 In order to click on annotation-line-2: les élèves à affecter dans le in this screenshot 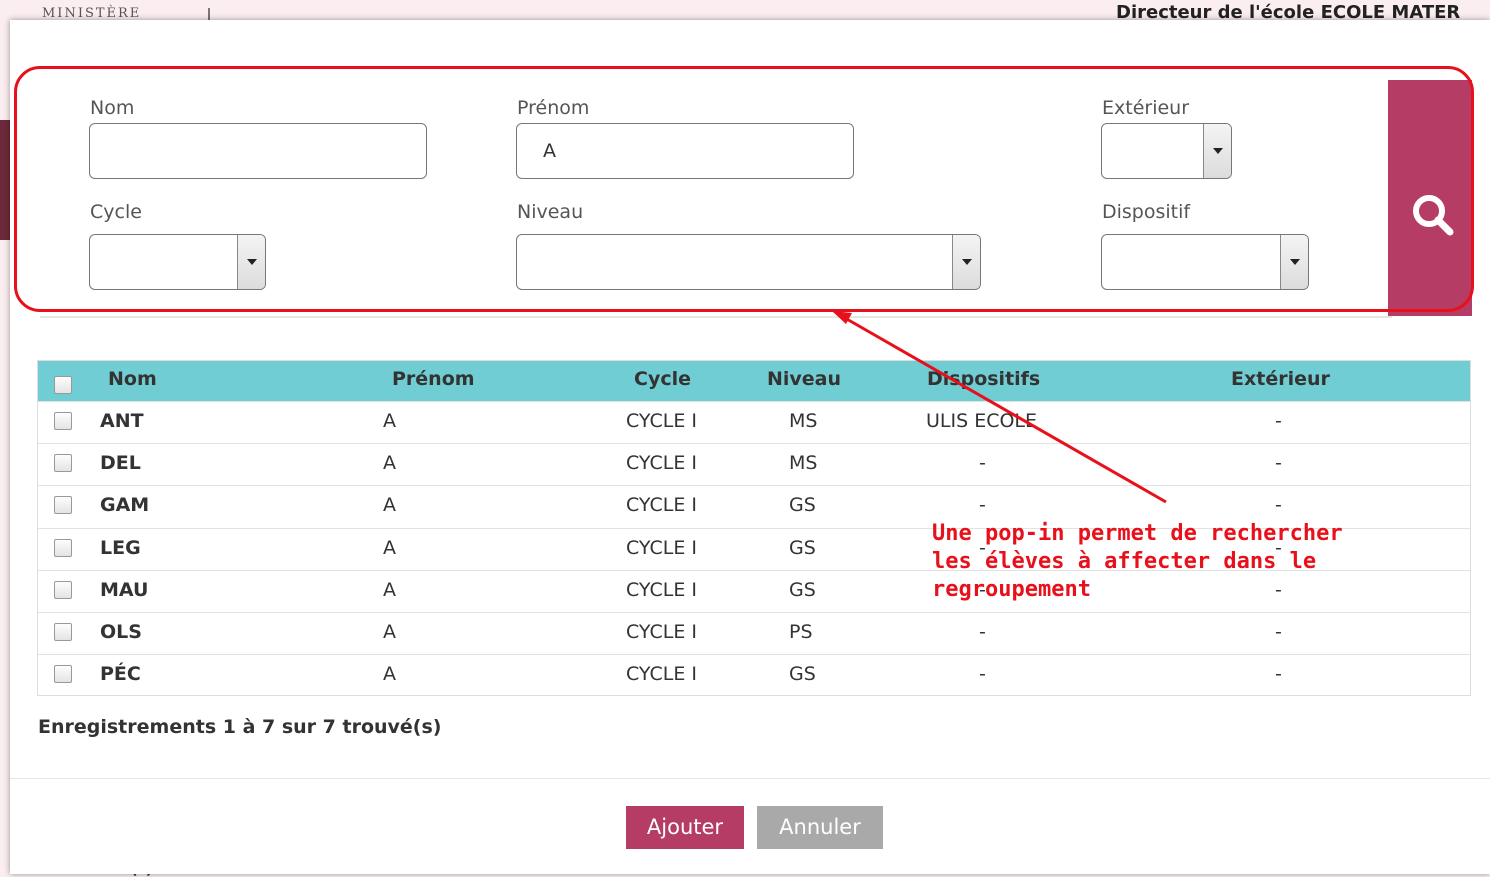, I will do `click(1124, 561)`.